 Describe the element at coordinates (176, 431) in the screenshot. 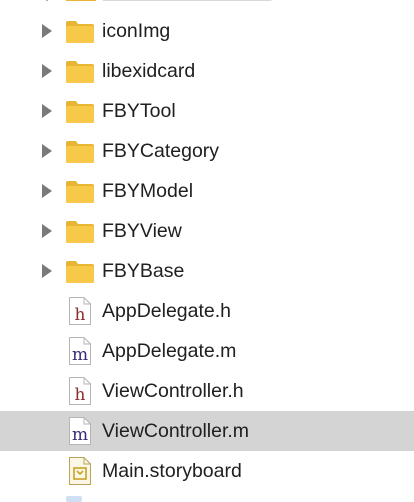

I see `navigator-item-label: ViewController.m` at that location.